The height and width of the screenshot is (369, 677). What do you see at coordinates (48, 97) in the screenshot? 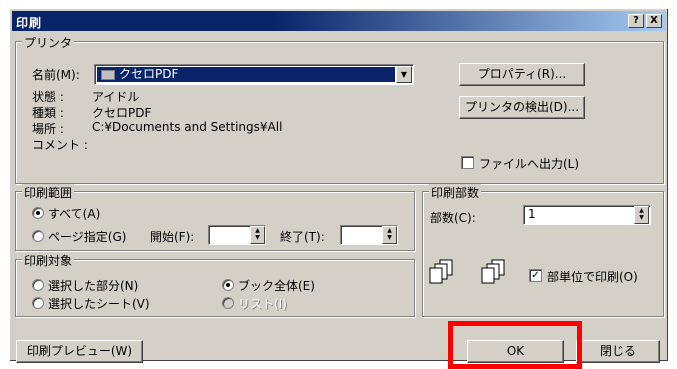
I see `status-label: 状態 :` at bounding box center [48, 97].